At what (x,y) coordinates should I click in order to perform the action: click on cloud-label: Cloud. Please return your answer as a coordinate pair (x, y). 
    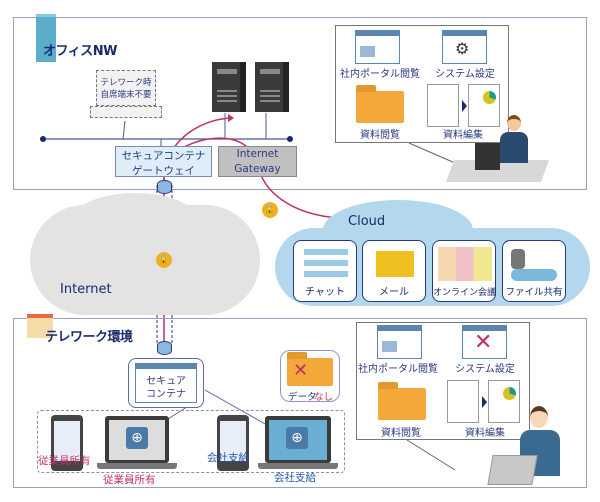
    Looking at the image, I should click on (367, 221).